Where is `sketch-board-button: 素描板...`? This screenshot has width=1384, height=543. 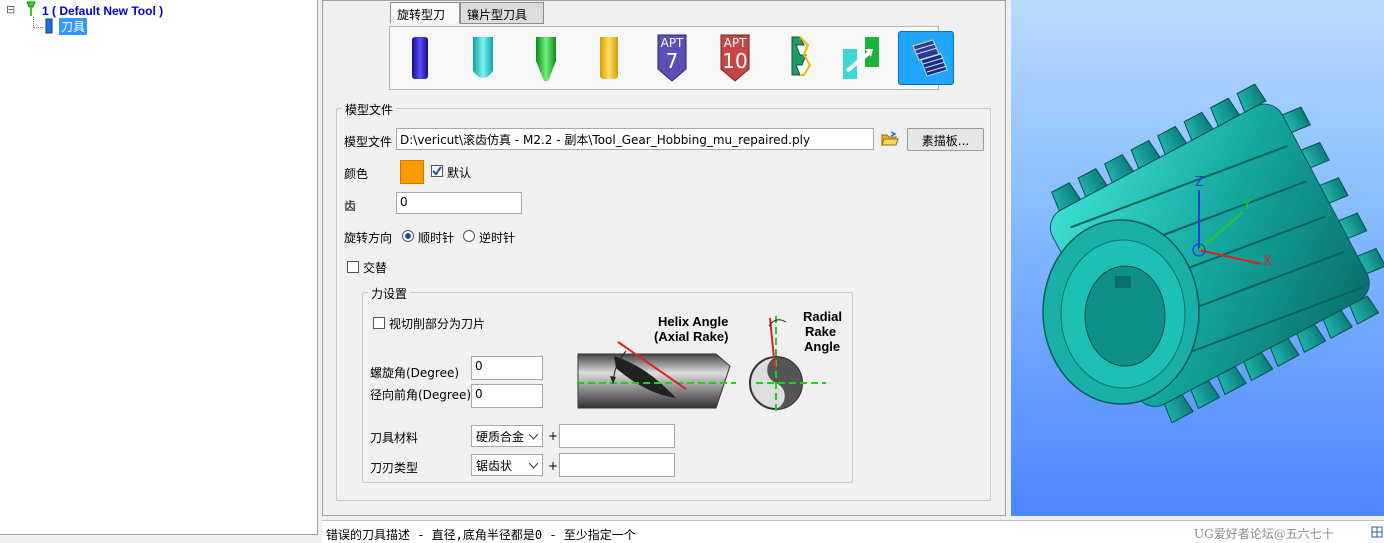 sketch-board-button: 素描板... is located at coordinates (945, 139).